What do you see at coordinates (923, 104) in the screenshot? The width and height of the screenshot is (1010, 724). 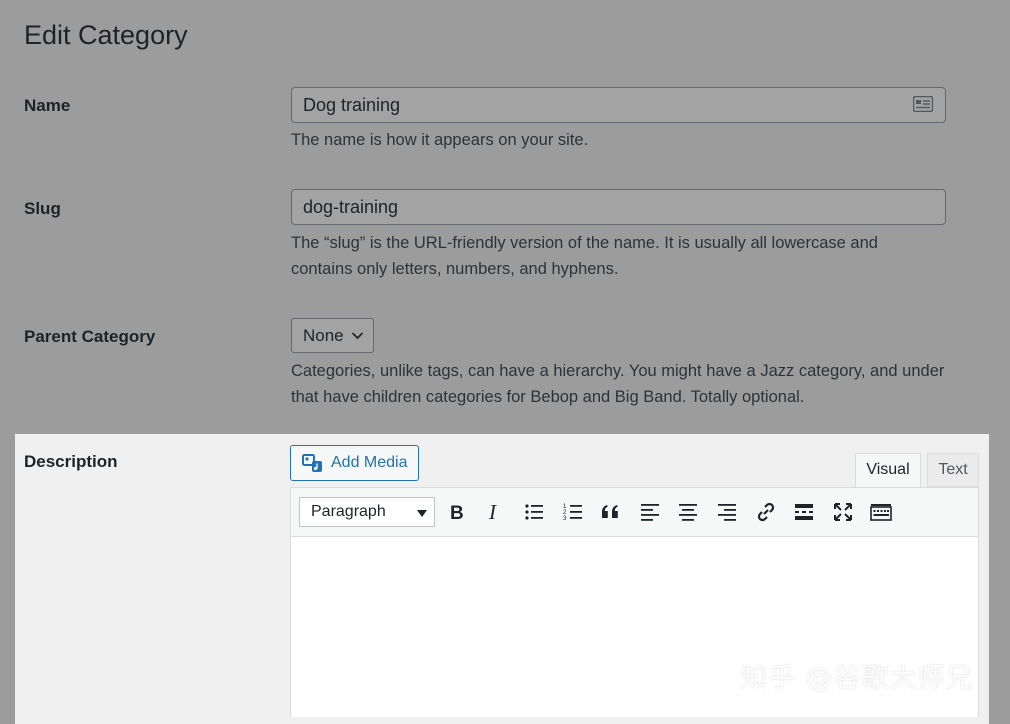 I see `contact-card-icon` at bounding box center [923, 104].